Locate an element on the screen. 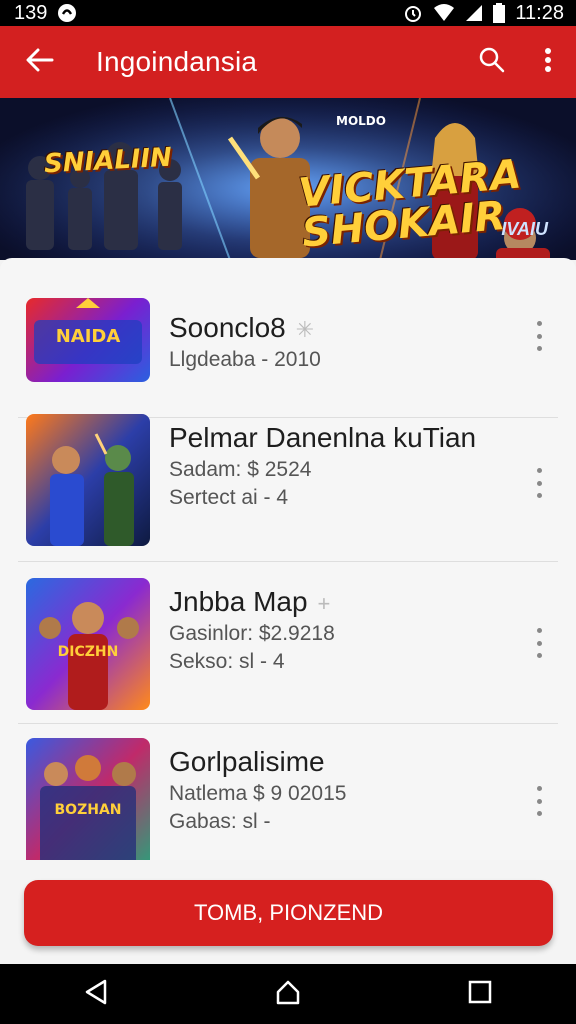 The height and width of the screenshot is (1024, 576). item-title: Pelmar Danenlna kuTian is located at coordinates (323, 437).